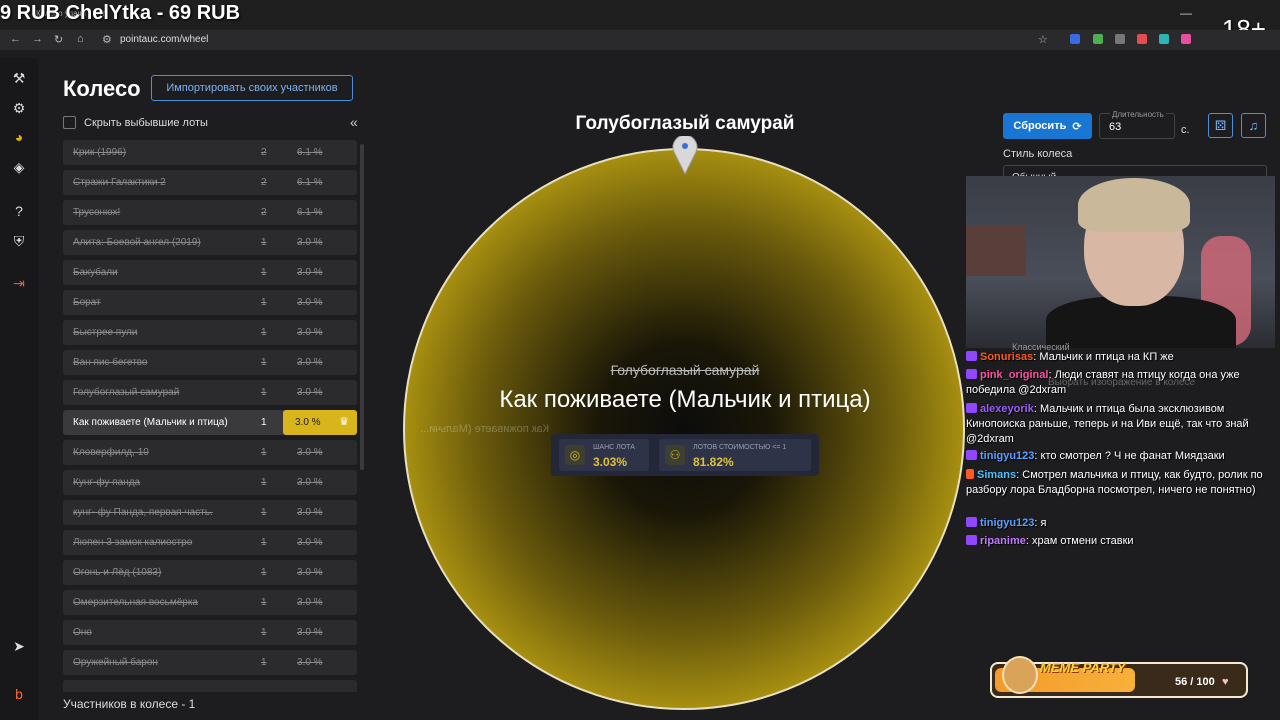 The width and height of the screenshot is (1280, 720). I want to click on lots-cost-value: 81.82%, so click(713, 462).